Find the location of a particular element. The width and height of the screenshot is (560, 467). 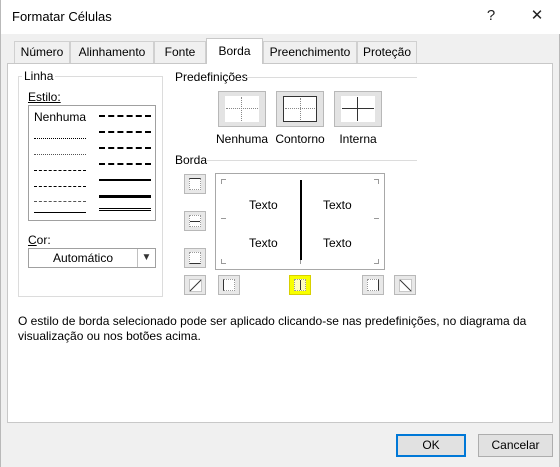

line-style-list: Nenhuma is located at coordinates (92, 163).